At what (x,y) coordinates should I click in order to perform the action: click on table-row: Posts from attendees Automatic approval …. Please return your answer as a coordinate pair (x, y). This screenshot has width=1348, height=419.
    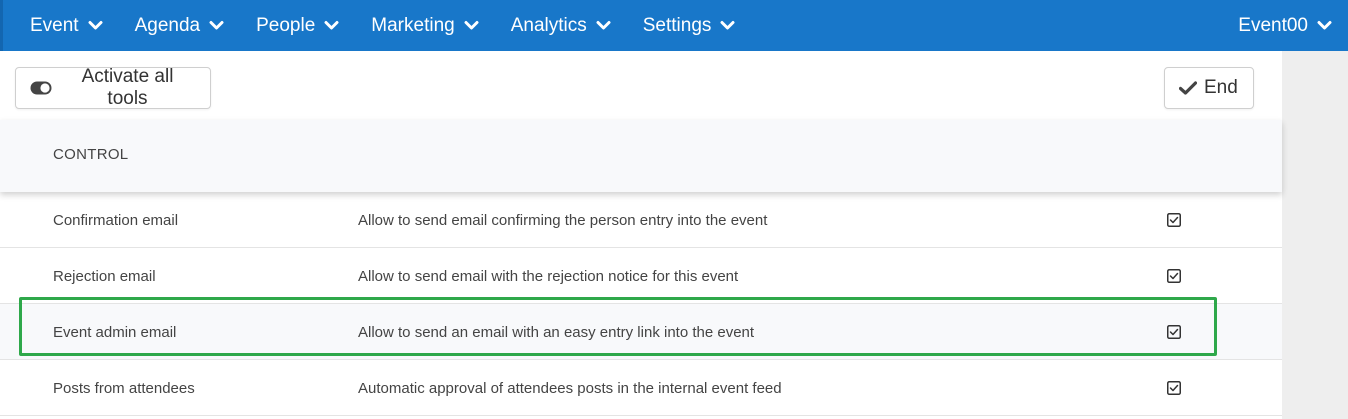
    Looking at the image, I should click on (641, 388).